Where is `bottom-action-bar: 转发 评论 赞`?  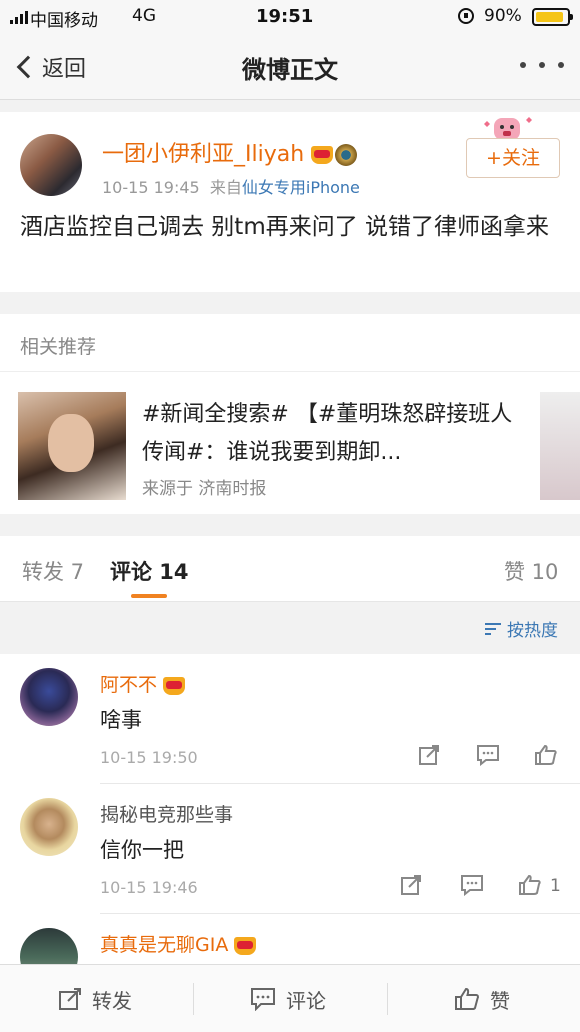
bottom-action-bar: 转发 评论 赞 is located at coordinates (290, 998).